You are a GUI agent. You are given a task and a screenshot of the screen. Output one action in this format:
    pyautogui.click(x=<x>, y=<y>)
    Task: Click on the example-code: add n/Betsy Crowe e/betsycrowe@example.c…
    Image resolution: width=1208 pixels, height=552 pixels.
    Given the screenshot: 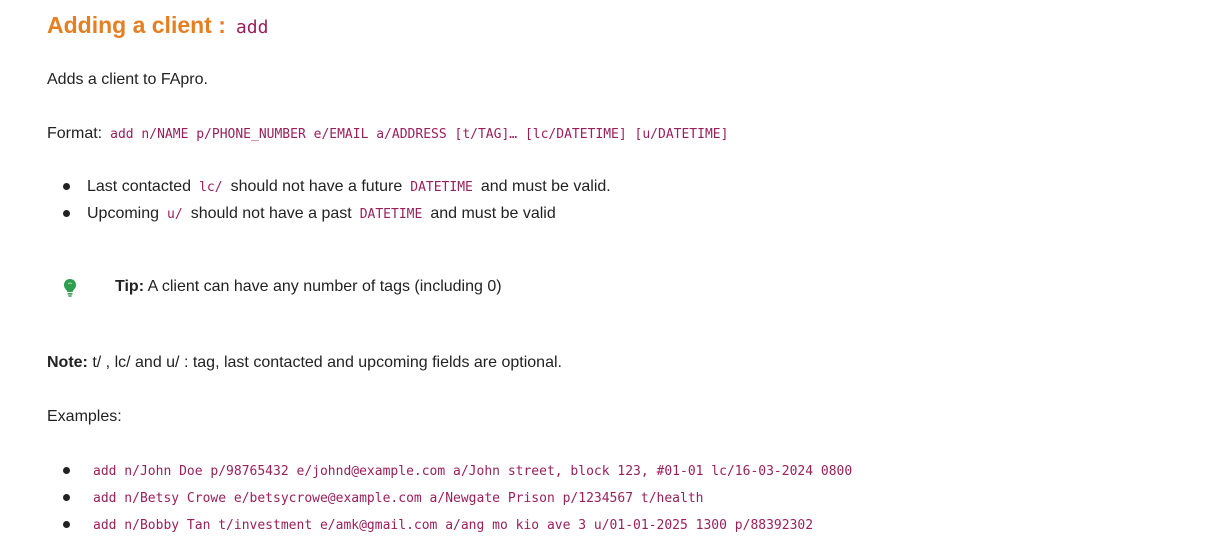 What is the action you would take?
    pyautogui.click(x=398, y=498)
    